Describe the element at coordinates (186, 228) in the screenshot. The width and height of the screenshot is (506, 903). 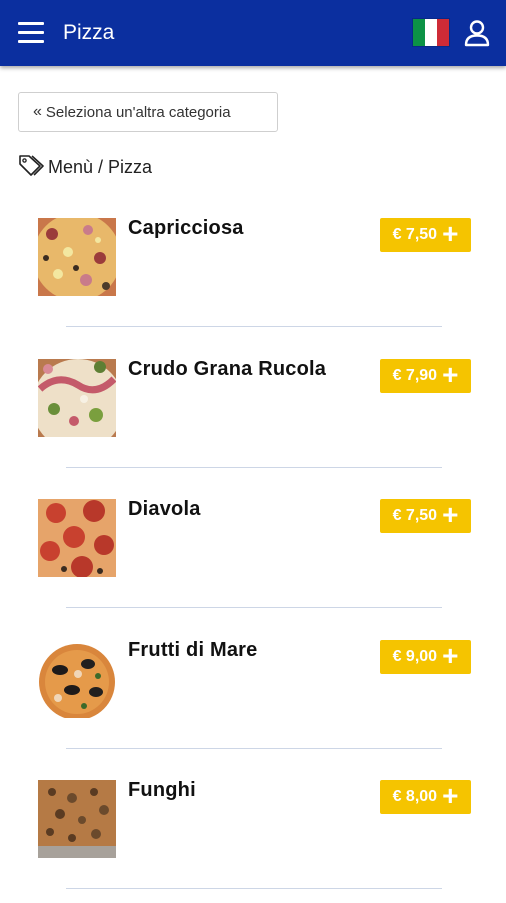
I see `item-name: Capricciosa` at that location.